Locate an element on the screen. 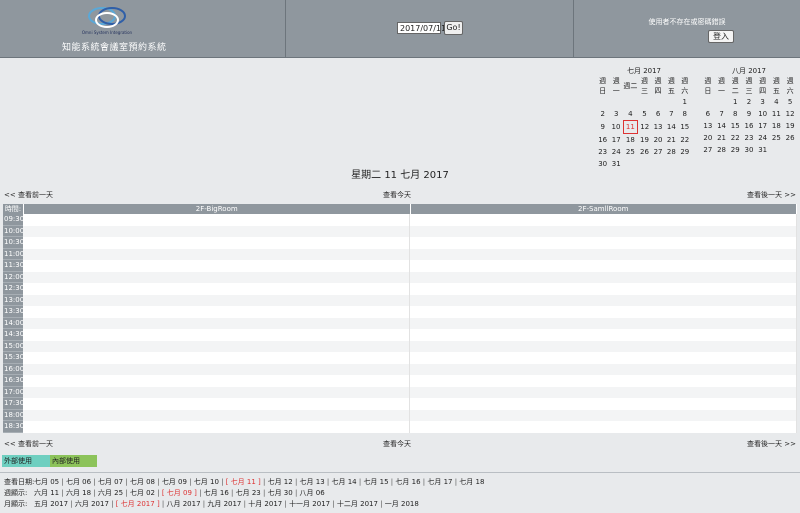  date-link: 七月 18 is located at coordinates (471, 482).